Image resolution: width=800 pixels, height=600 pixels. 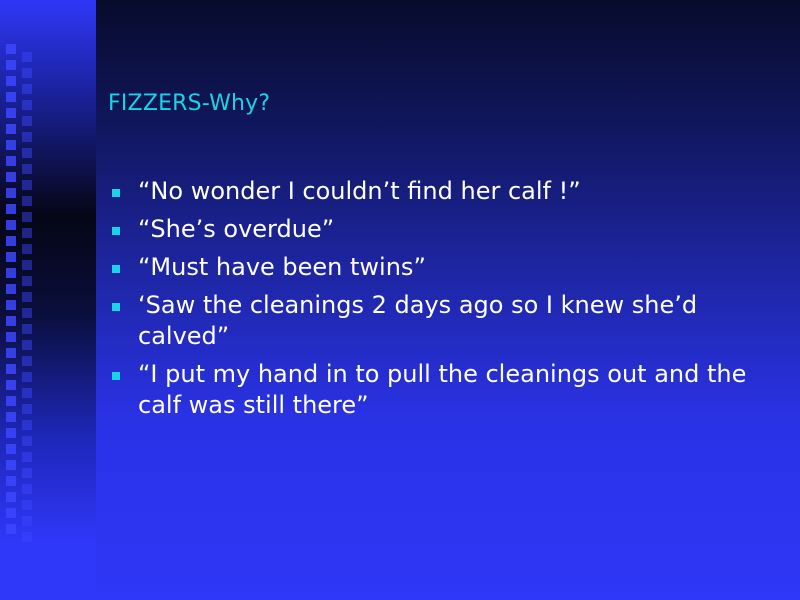 What do you see at coordinates (448, 267) in the screenshot?
I see `bullet-item: “Must have been twins”` at bounding box center [448, 267].